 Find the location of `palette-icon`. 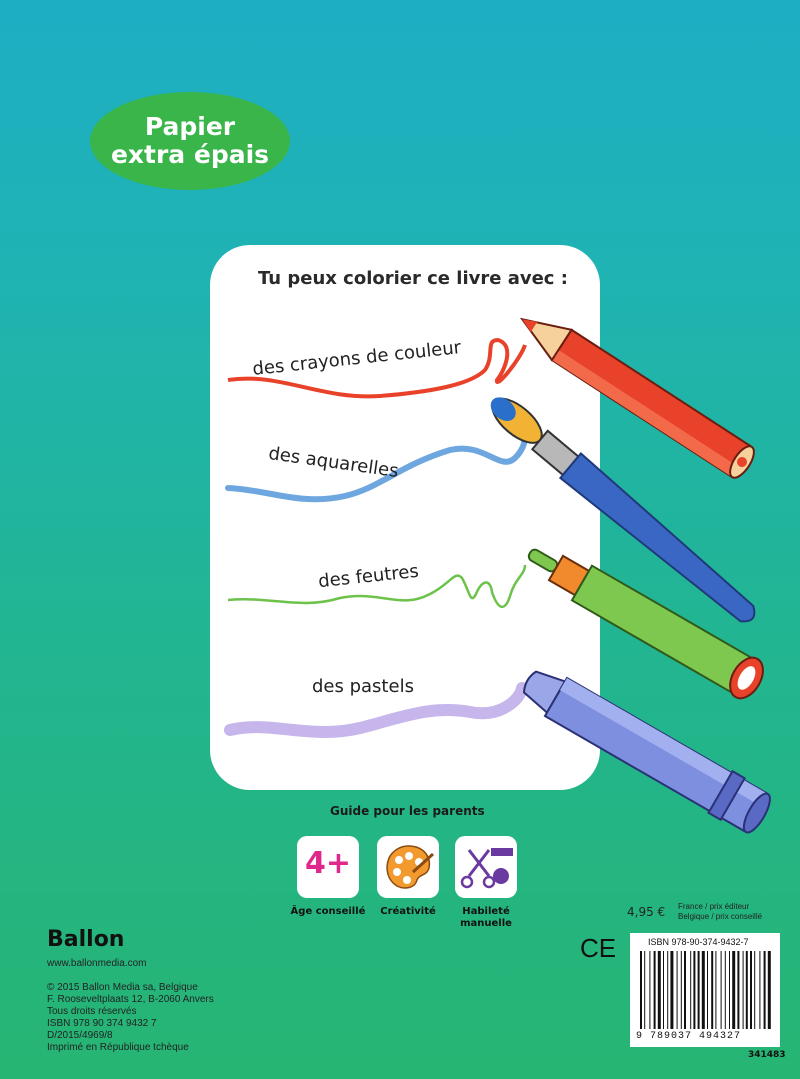

palette-icon is located at coordinates (410, 867).